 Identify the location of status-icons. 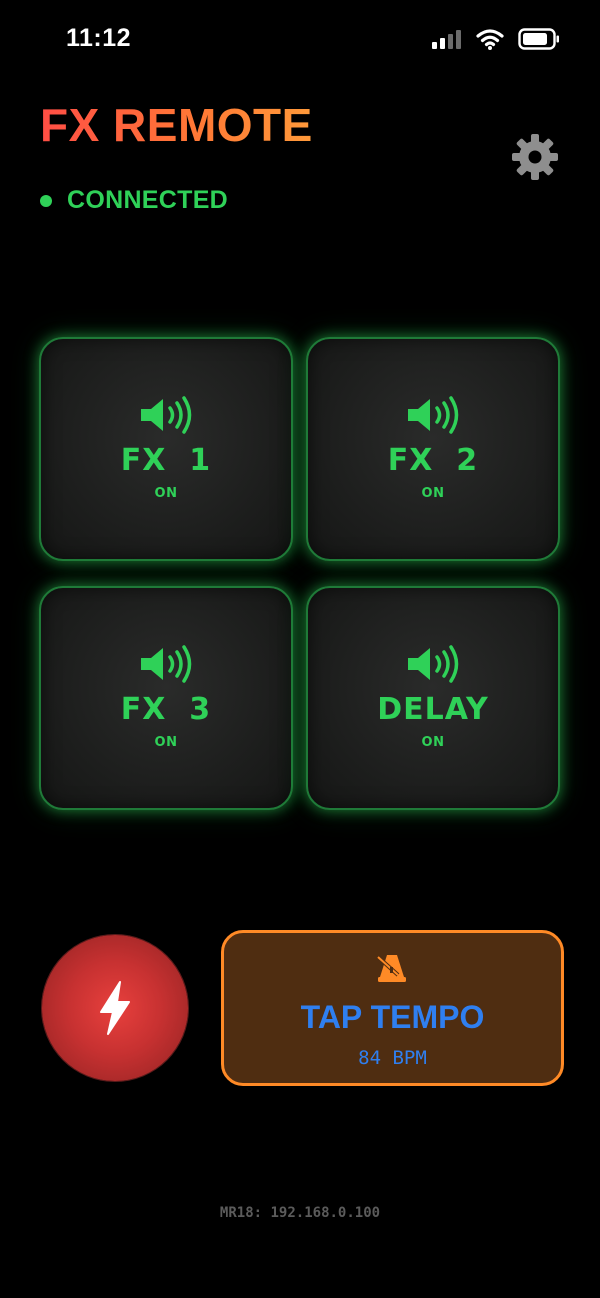
(496, 39).